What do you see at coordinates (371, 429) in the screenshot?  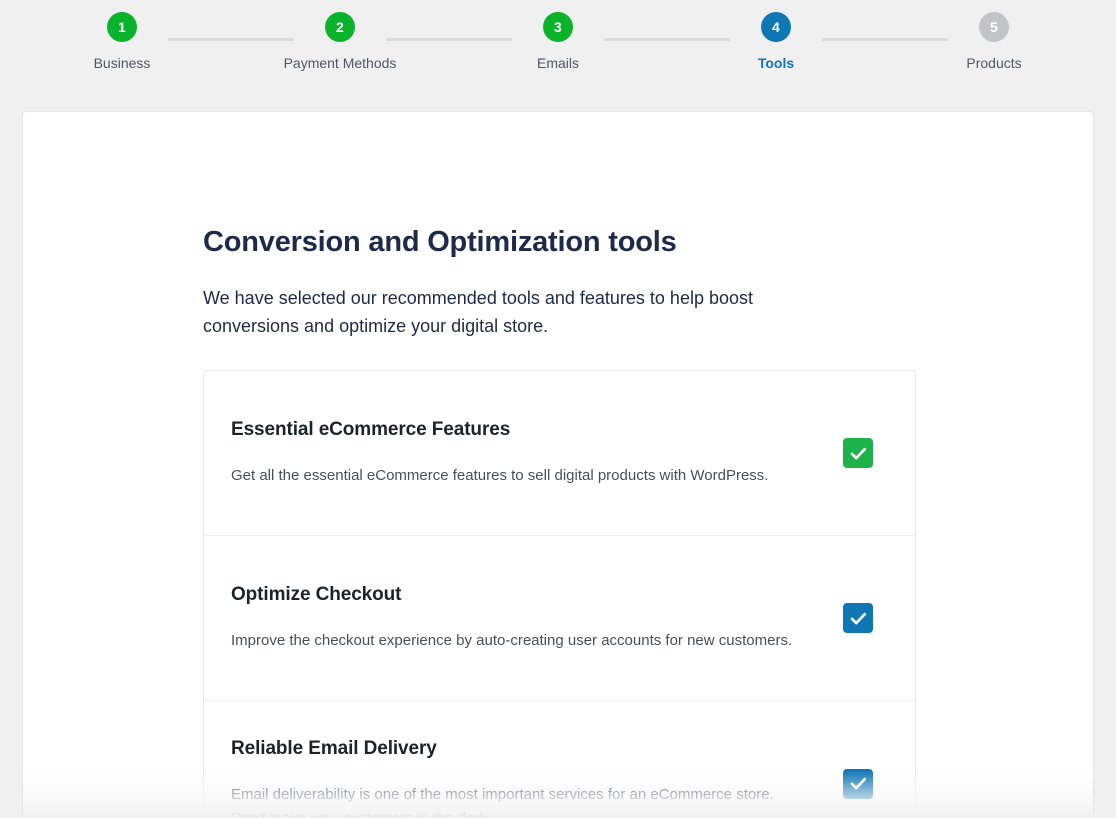 I see `feature-title-1: Essential eCommerce Features` at bounding box center [371, 429].